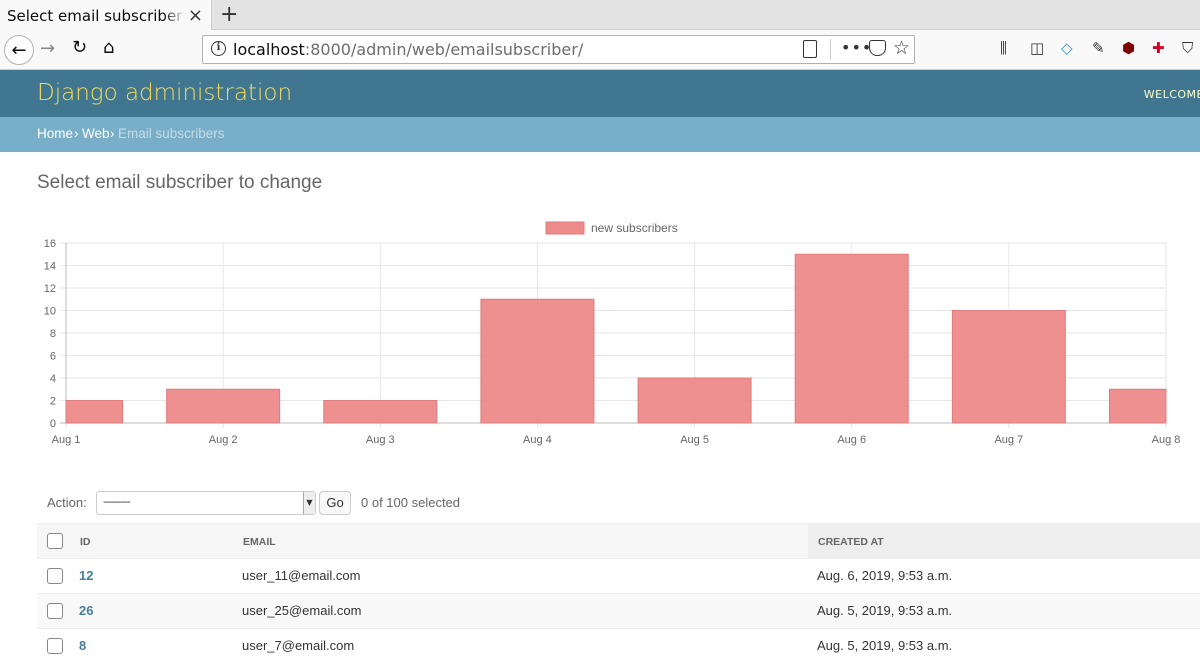 The image size is (1200, 657). Describe the element at coordinates (206, 503) in the screenshot. I see `action-select: --------- ▼` at that location.